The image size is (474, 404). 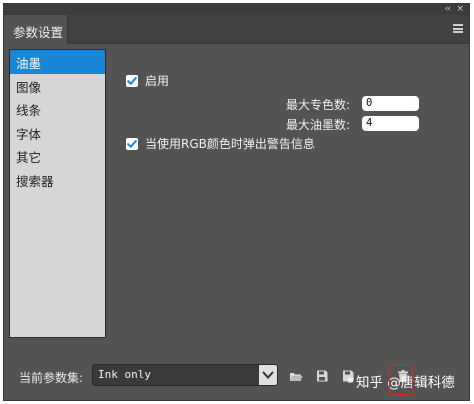 What do you see at coordinates (57, 133) in the screenshot?
I see `category-item-fonts: 字体` at bounding box center [57, 133].